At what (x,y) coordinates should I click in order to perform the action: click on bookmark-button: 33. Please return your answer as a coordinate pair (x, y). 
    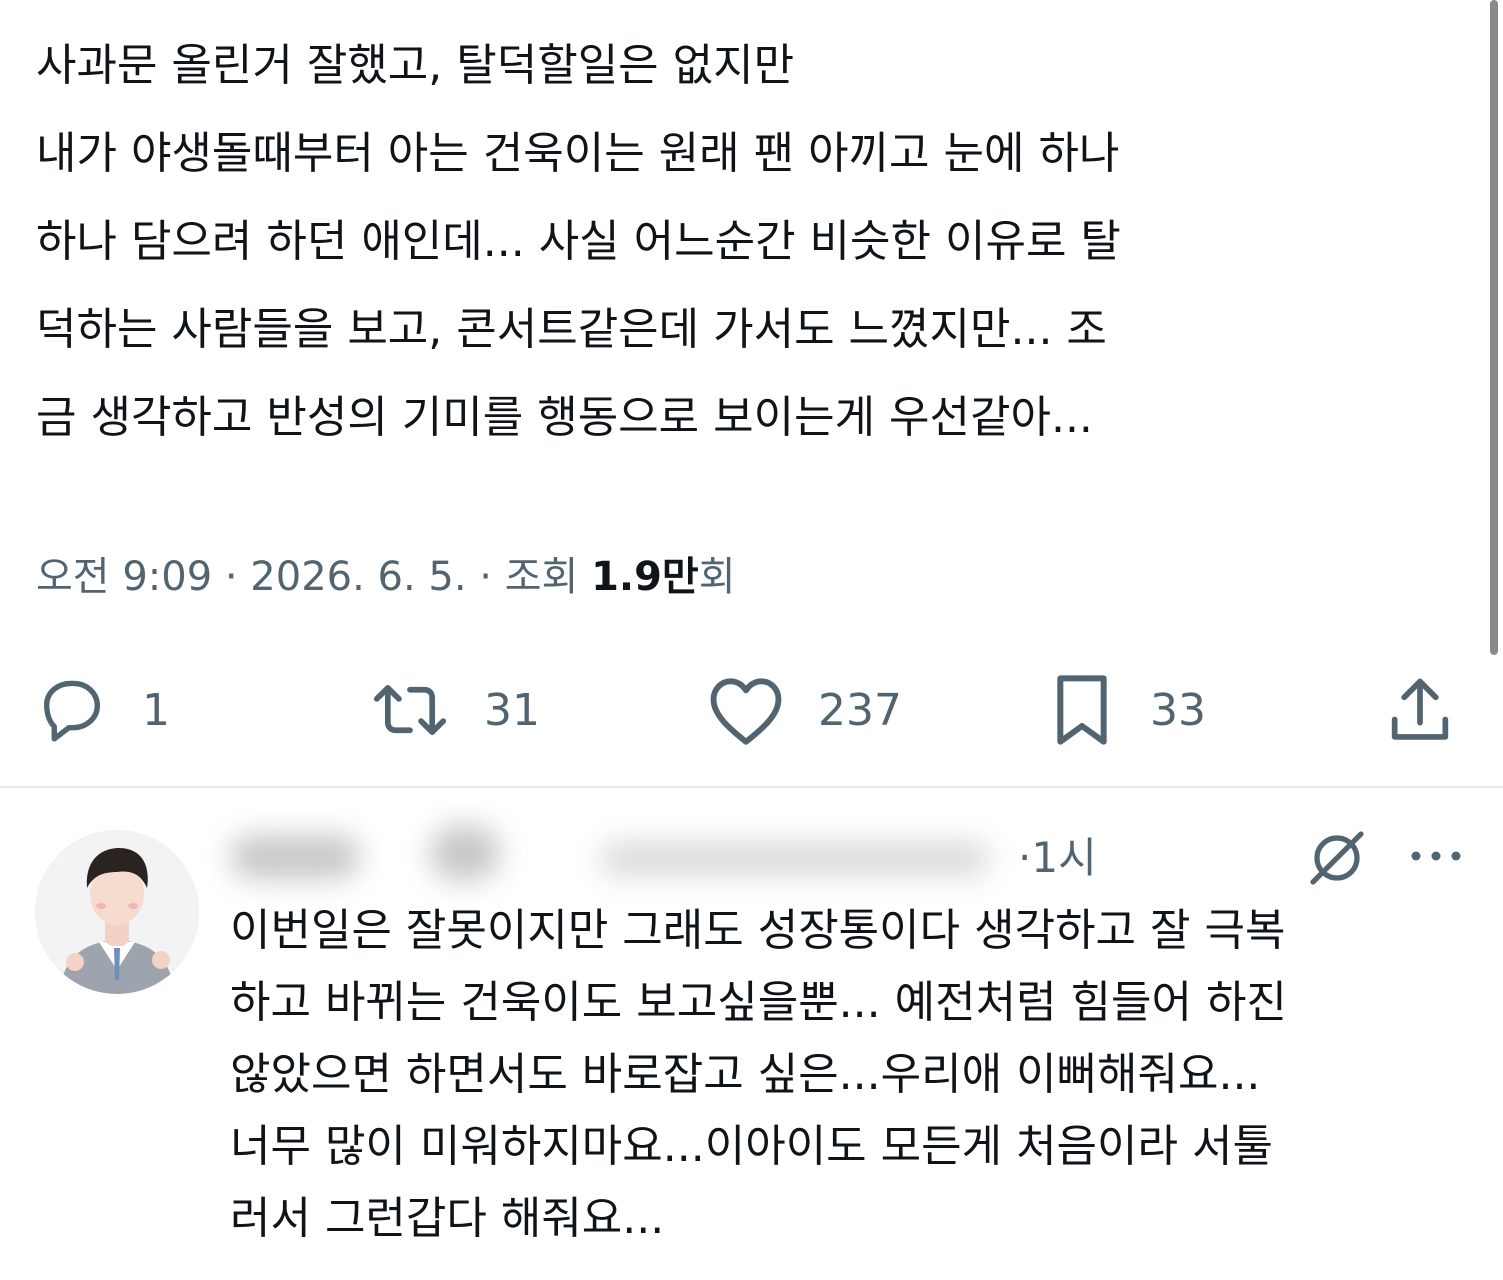
    Looking at the image, I should click on (1126, 710).